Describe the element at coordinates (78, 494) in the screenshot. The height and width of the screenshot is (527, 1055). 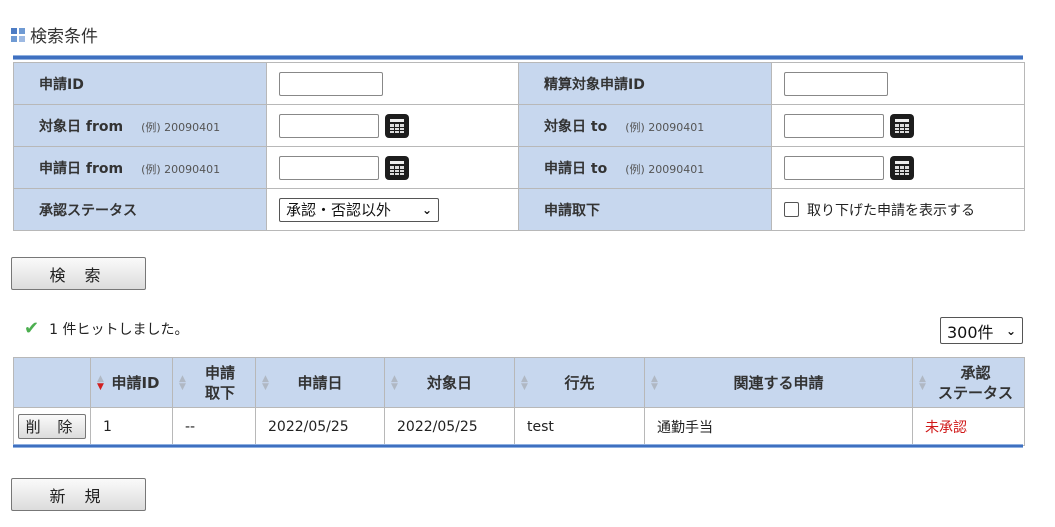
I see `new-button: 新 規` at that location.